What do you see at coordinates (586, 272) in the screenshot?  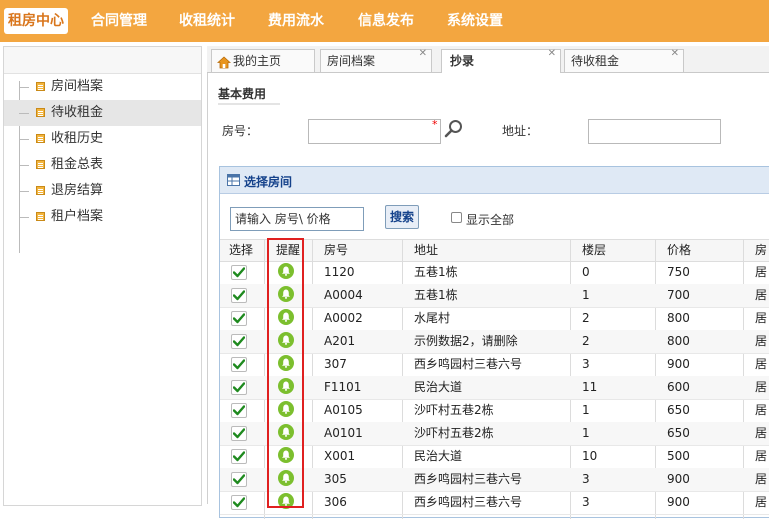 I see `cell-floor: 0` at bounding box center [586, 272].